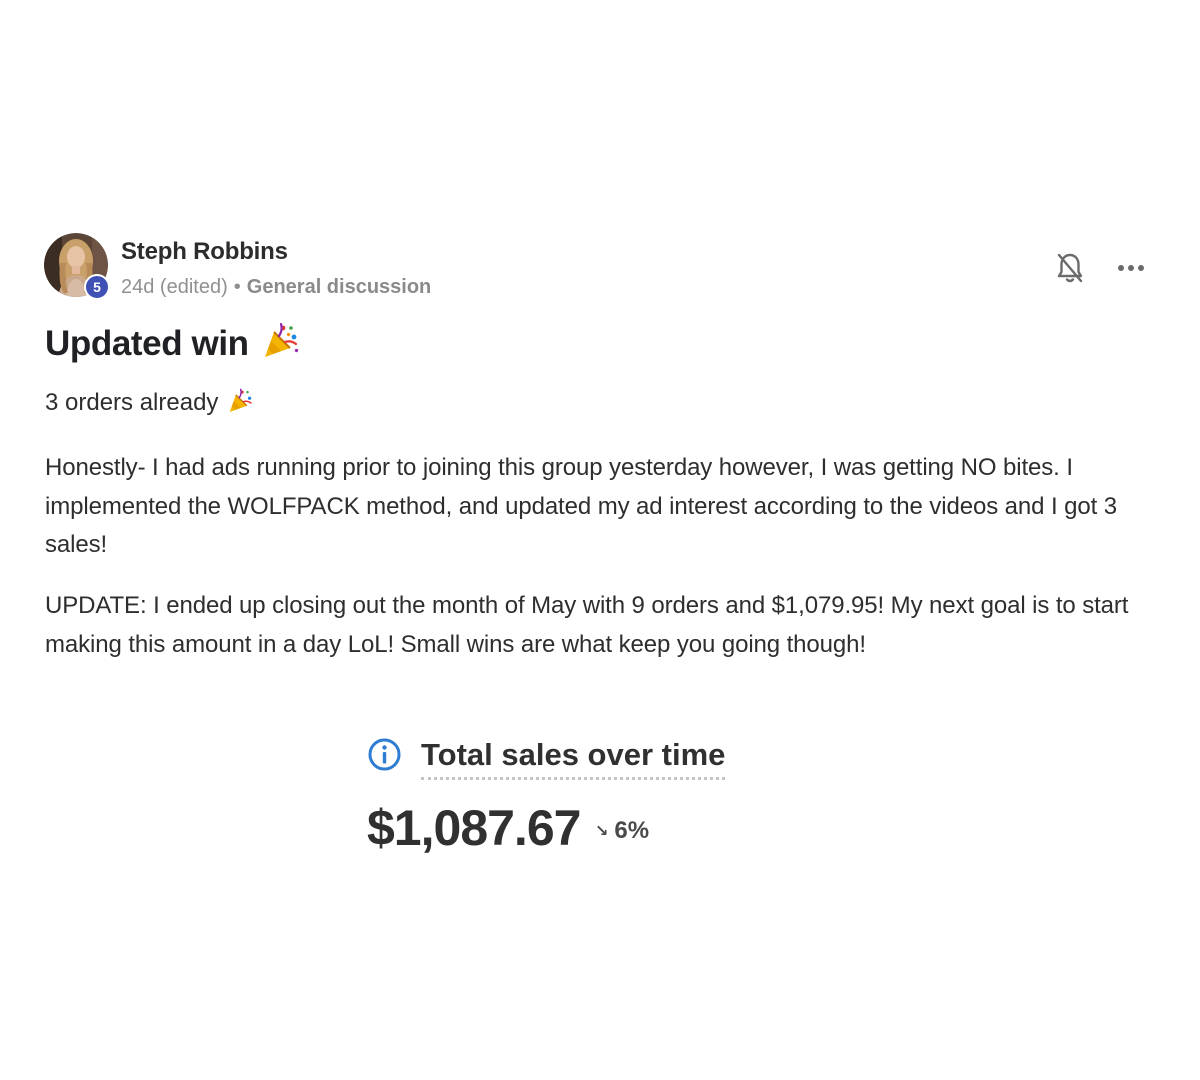  Describe the element at coordinates (474, 828) in the screenshot. I see `sales-total-amount: $1,087.67` at that location.